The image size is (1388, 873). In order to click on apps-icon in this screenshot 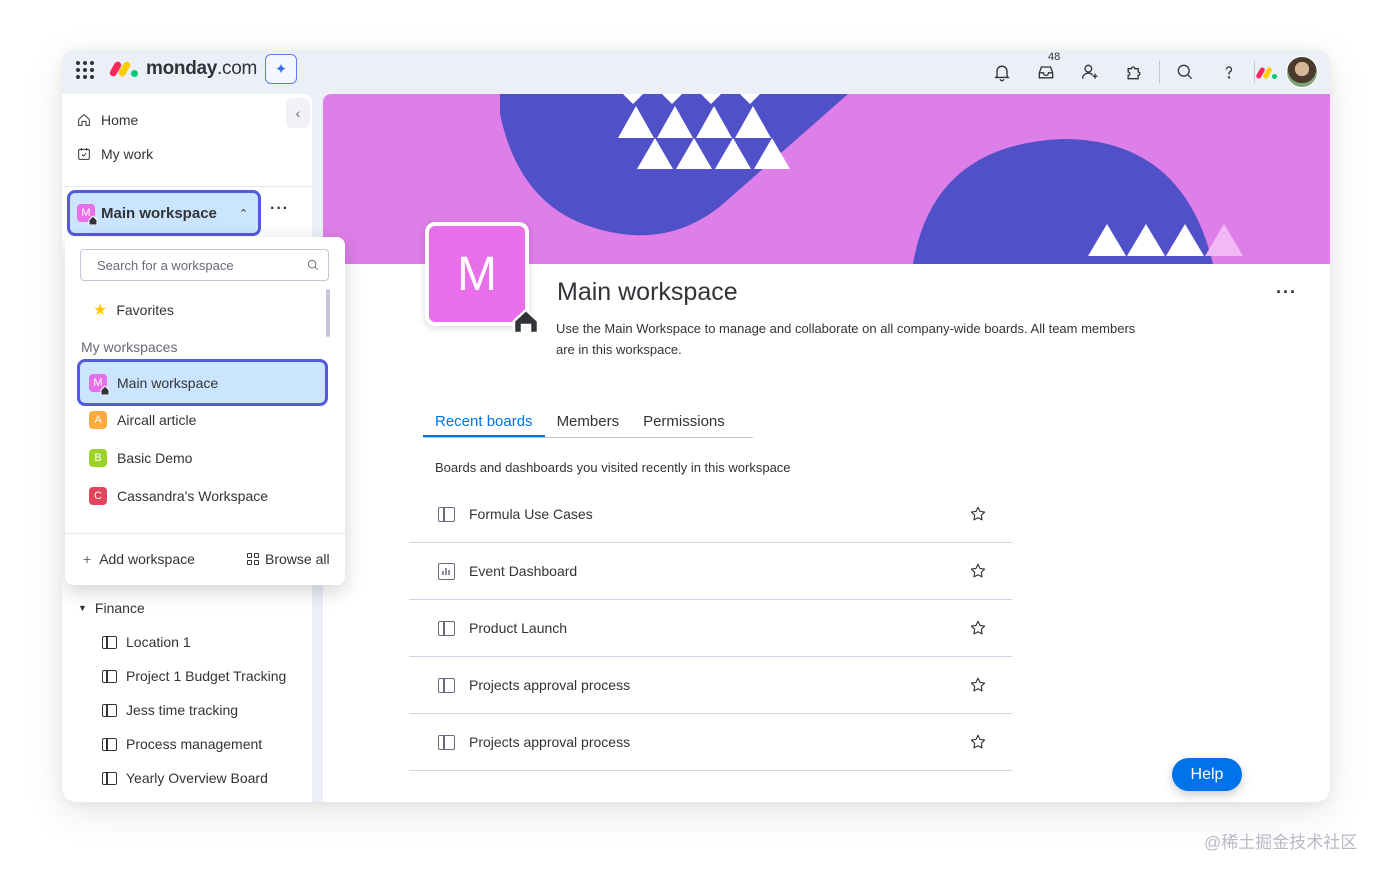, I will do `click(1134, 73)`.